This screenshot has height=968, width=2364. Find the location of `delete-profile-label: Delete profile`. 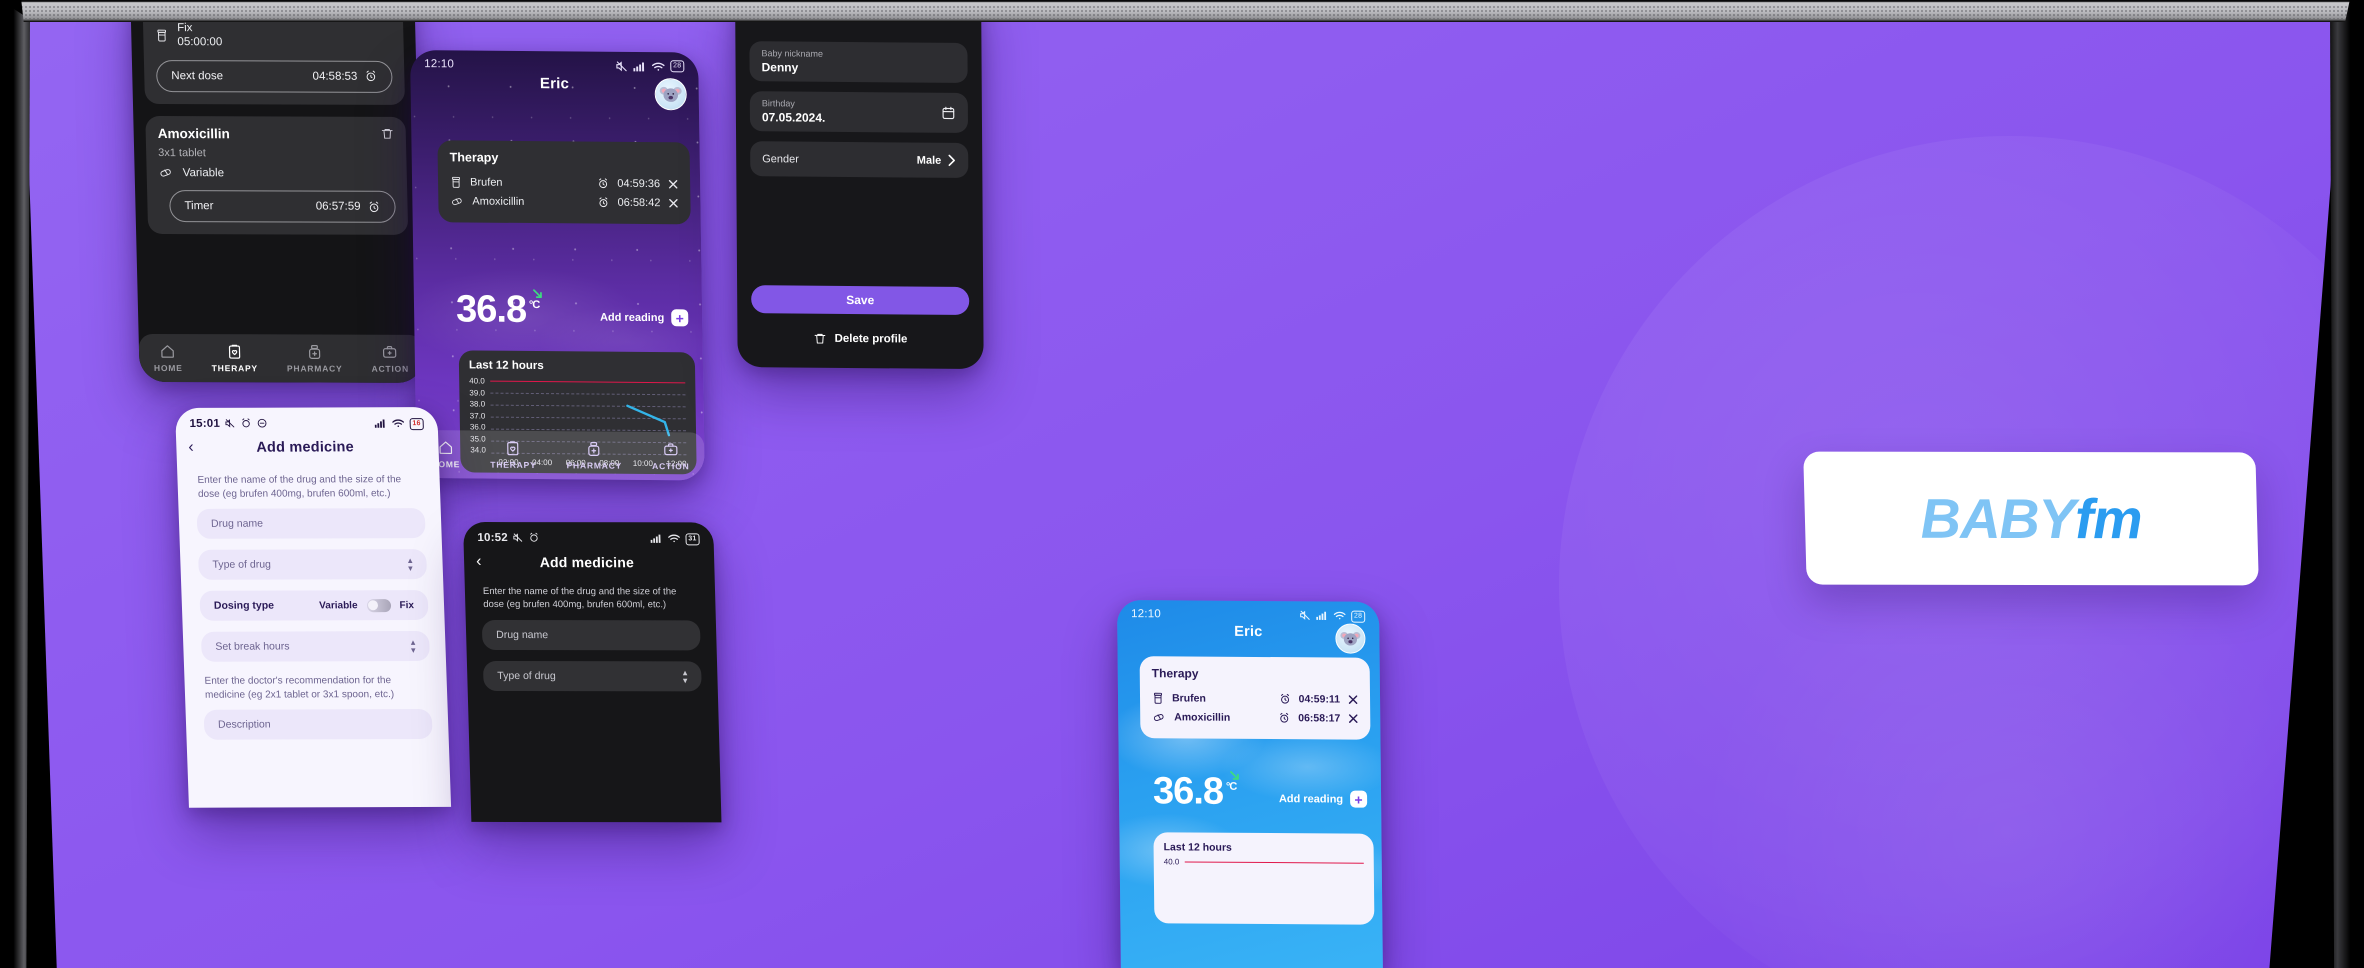

delete-profile-label: Delete profile is located at coordinates (871, 339).